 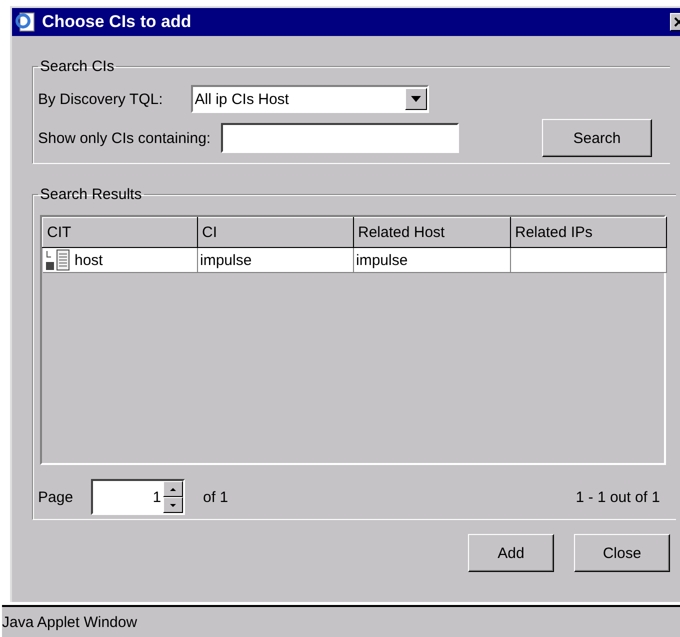 What do you see at coordinates (120, 233) in the screenshot?
I see `column-header: CIT` at bounding box center [120, 233].